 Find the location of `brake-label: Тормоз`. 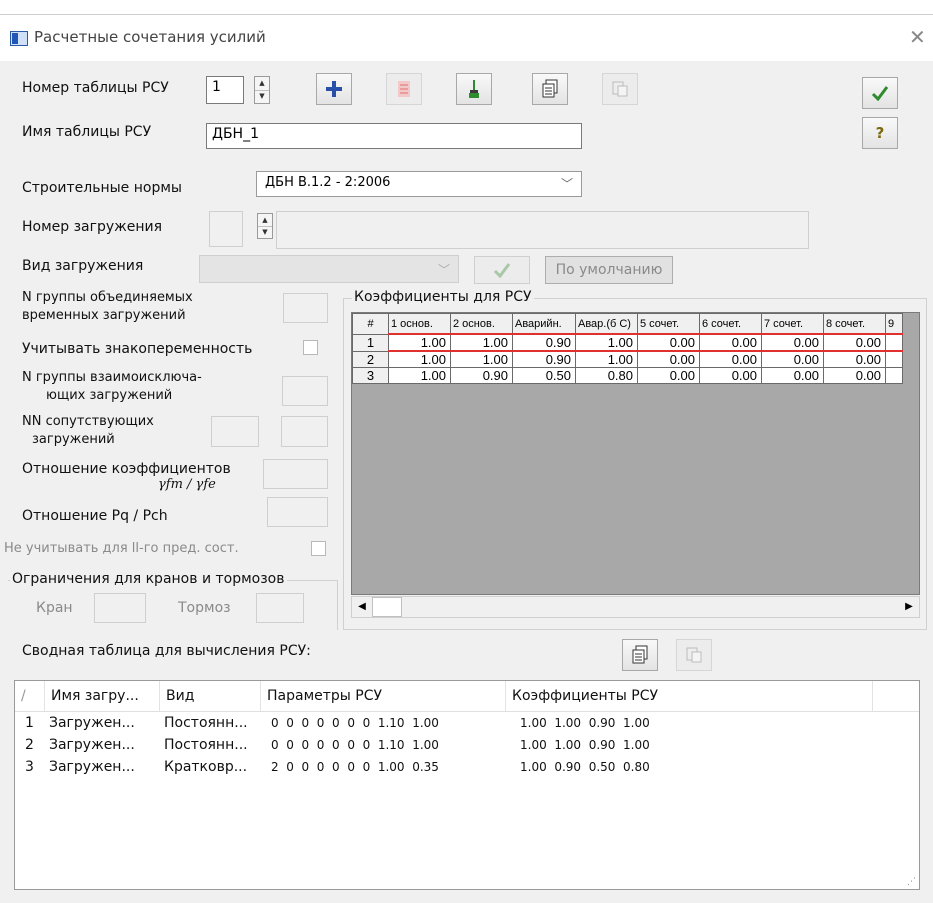

brake-label: Тормоз is located at coordinates (204, 608).